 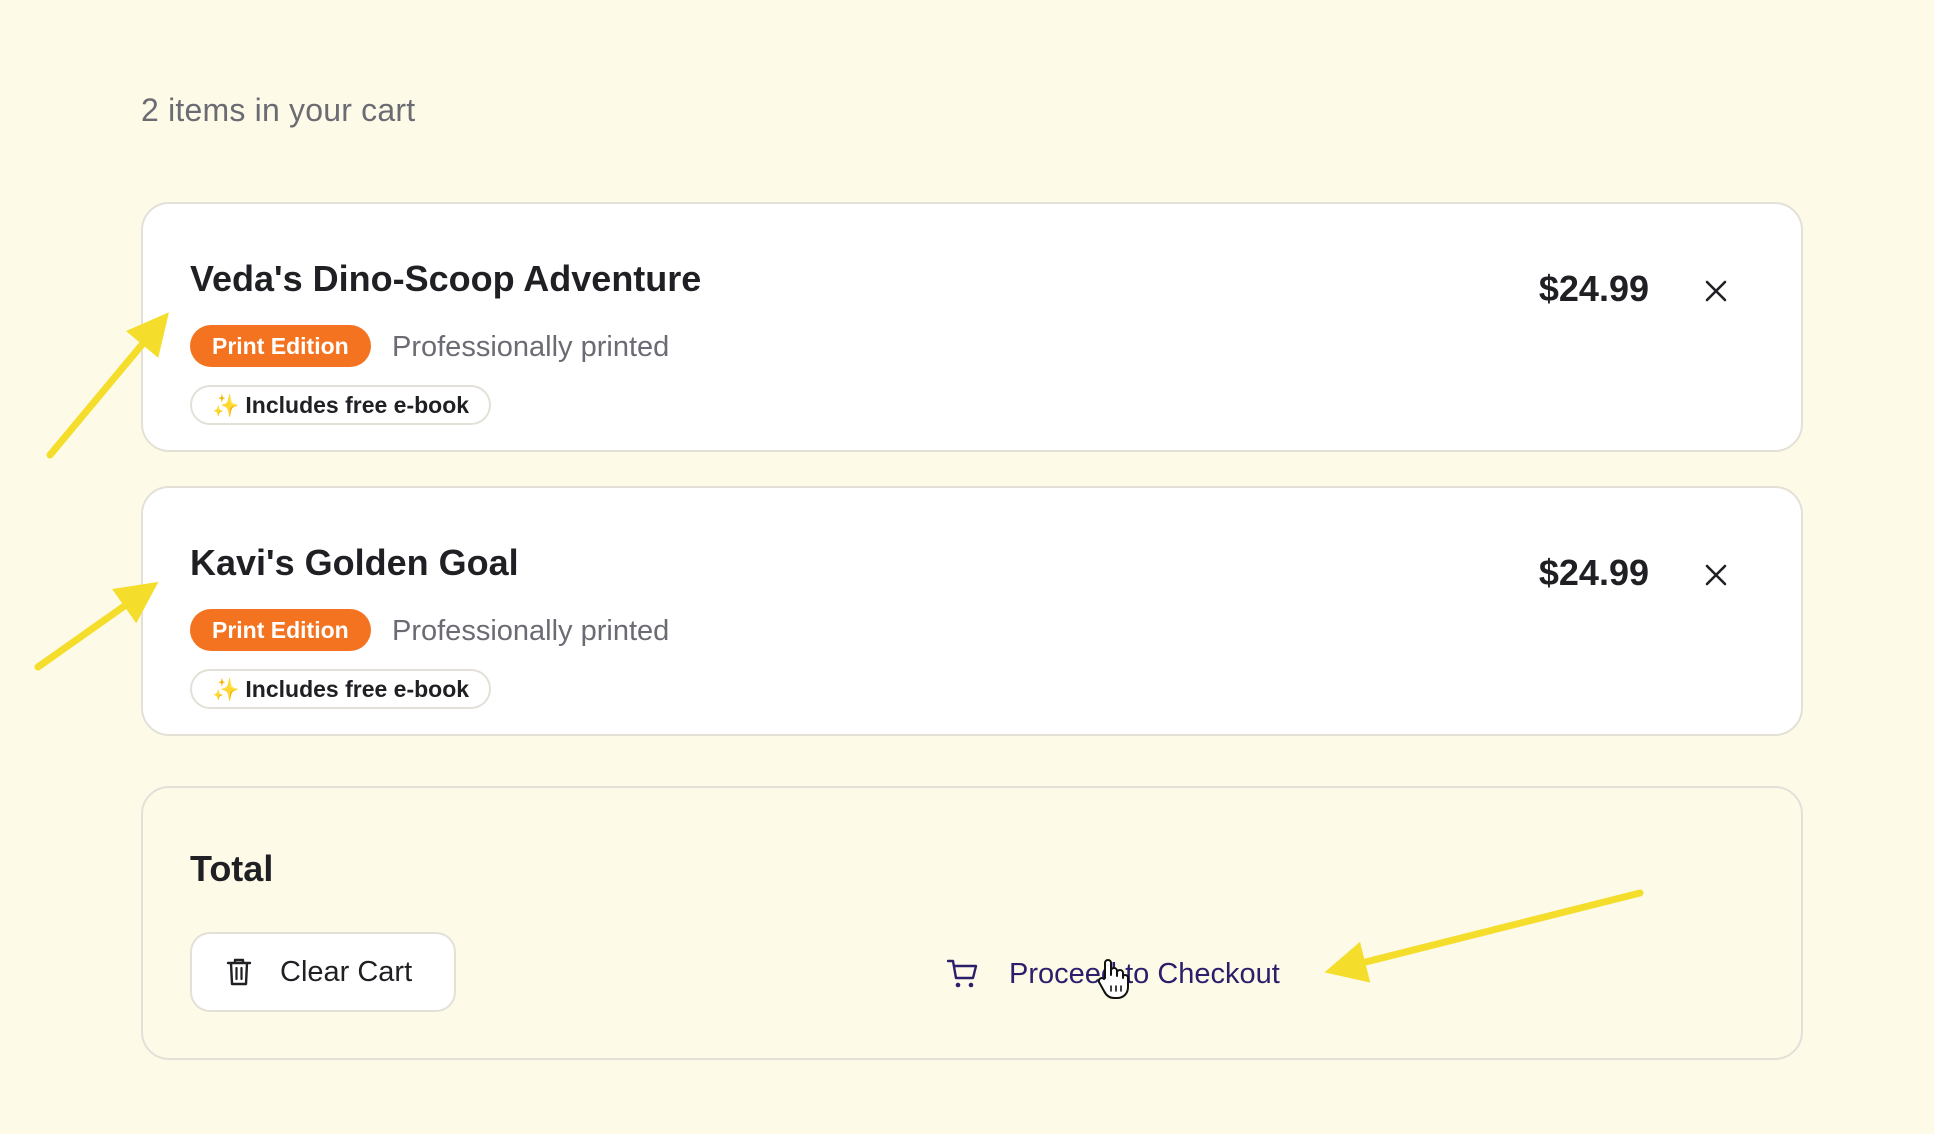 I want to click on cart-summary: 2 items in your cart, so click(x=278, y=110).